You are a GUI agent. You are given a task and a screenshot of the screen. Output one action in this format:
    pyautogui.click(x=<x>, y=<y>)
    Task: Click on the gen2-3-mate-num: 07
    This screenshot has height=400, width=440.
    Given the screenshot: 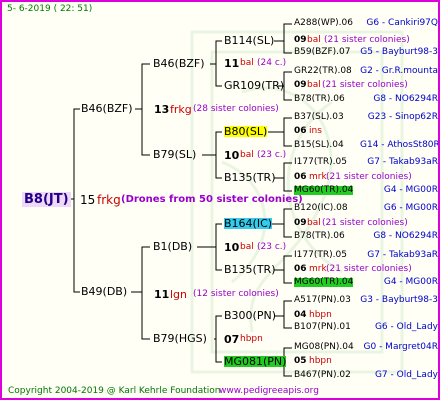 What is the action you would take?
    pyautogui.click(x=232, y=339)
    